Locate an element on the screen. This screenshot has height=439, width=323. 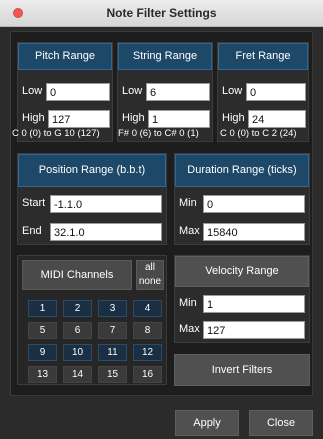
invert-filters-button: Invert Filters is located at coordinates (242, 370).